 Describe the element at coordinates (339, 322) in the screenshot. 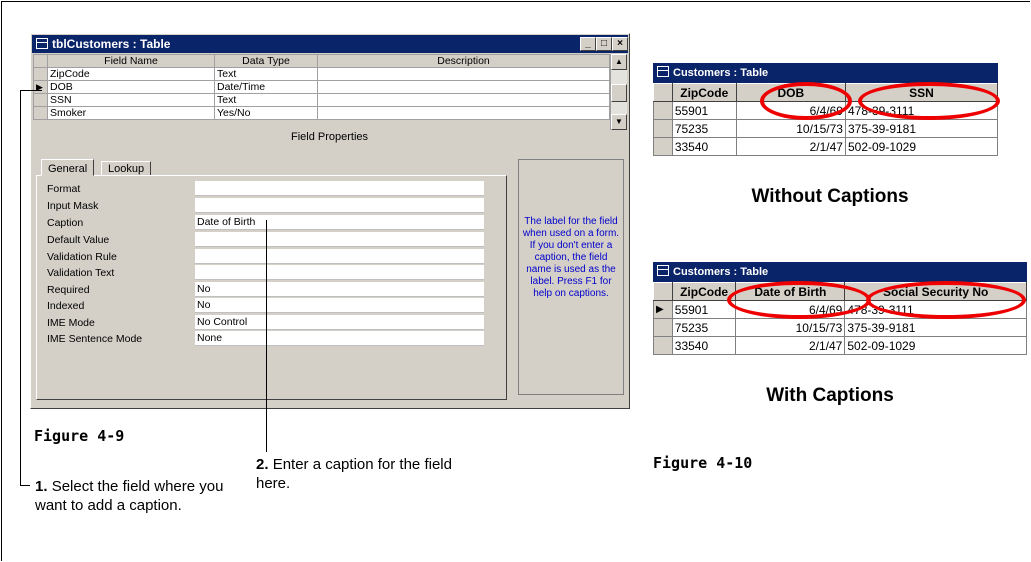

I see `property-value-ime-mode: No Control` at that location.